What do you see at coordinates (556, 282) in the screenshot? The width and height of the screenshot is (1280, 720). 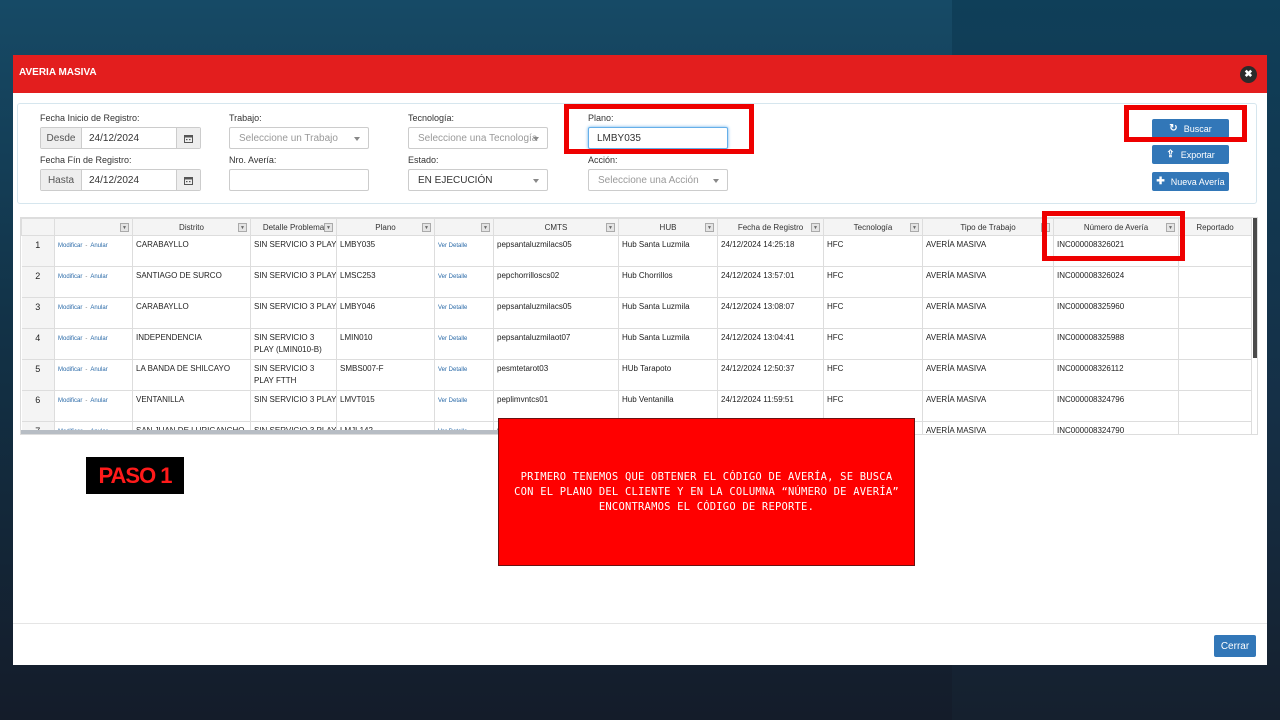 I see `cell-cmts: pepchorrilloscs02` at bounding box center [556, 282].